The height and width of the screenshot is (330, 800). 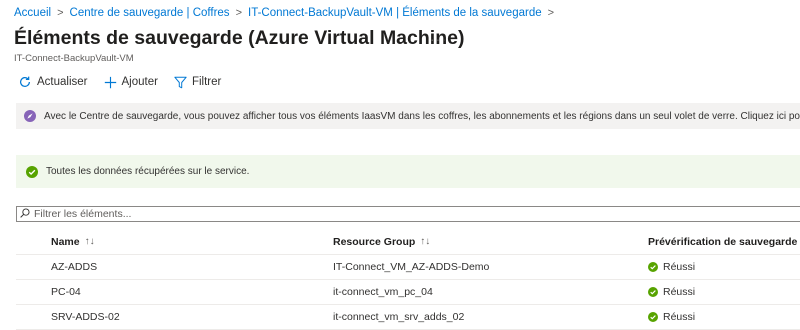 What do you see at coordinates (438, 39) in the screenshot?
I see `more-options-button: ···` at bounding box center [438, 39].